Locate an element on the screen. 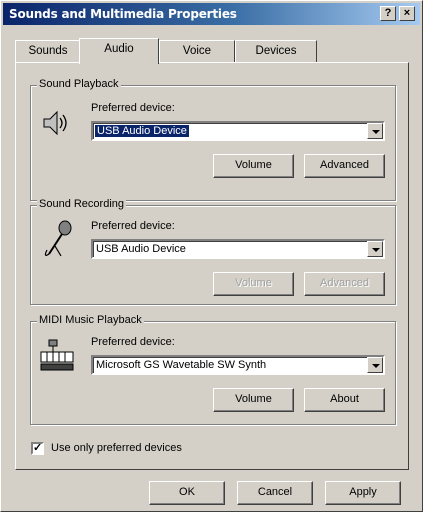  playback-device-select: USB Audio Device is located at coordinates (238, 131).